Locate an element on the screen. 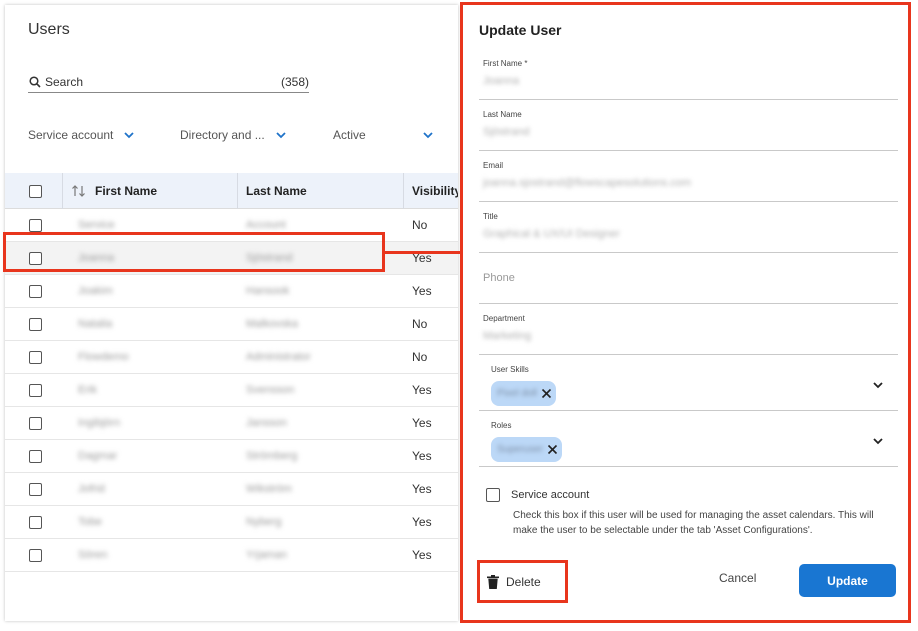  field-value: Sjöstrand is located at coordinates (506, 132).